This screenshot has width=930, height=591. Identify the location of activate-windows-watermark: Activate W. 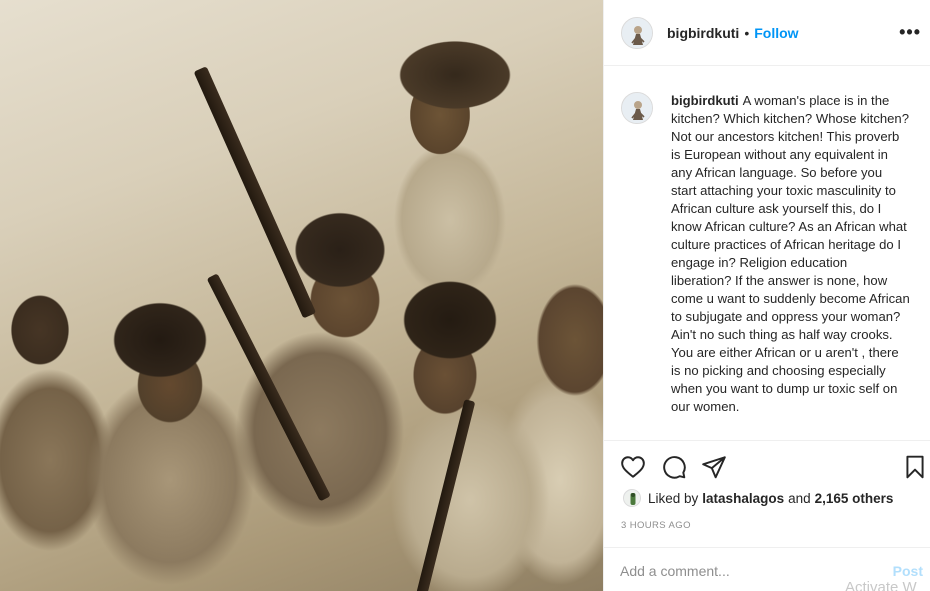
(881, 585).